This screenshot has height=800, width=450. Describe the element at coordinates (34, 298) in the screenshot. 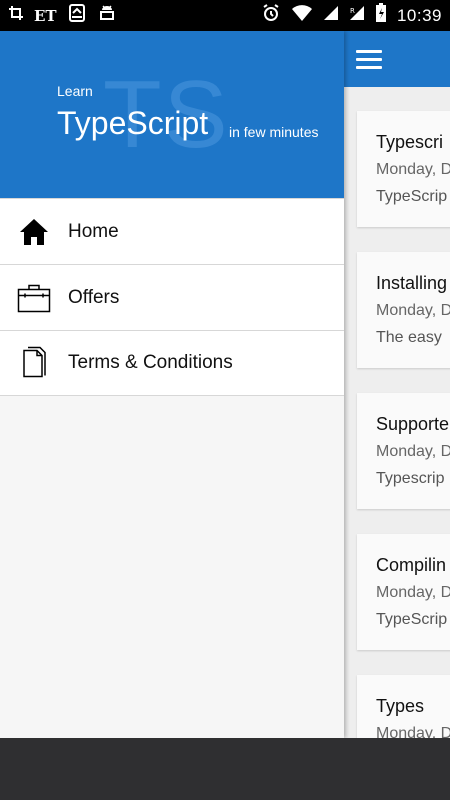

I see `briefcase-icon` at that location.